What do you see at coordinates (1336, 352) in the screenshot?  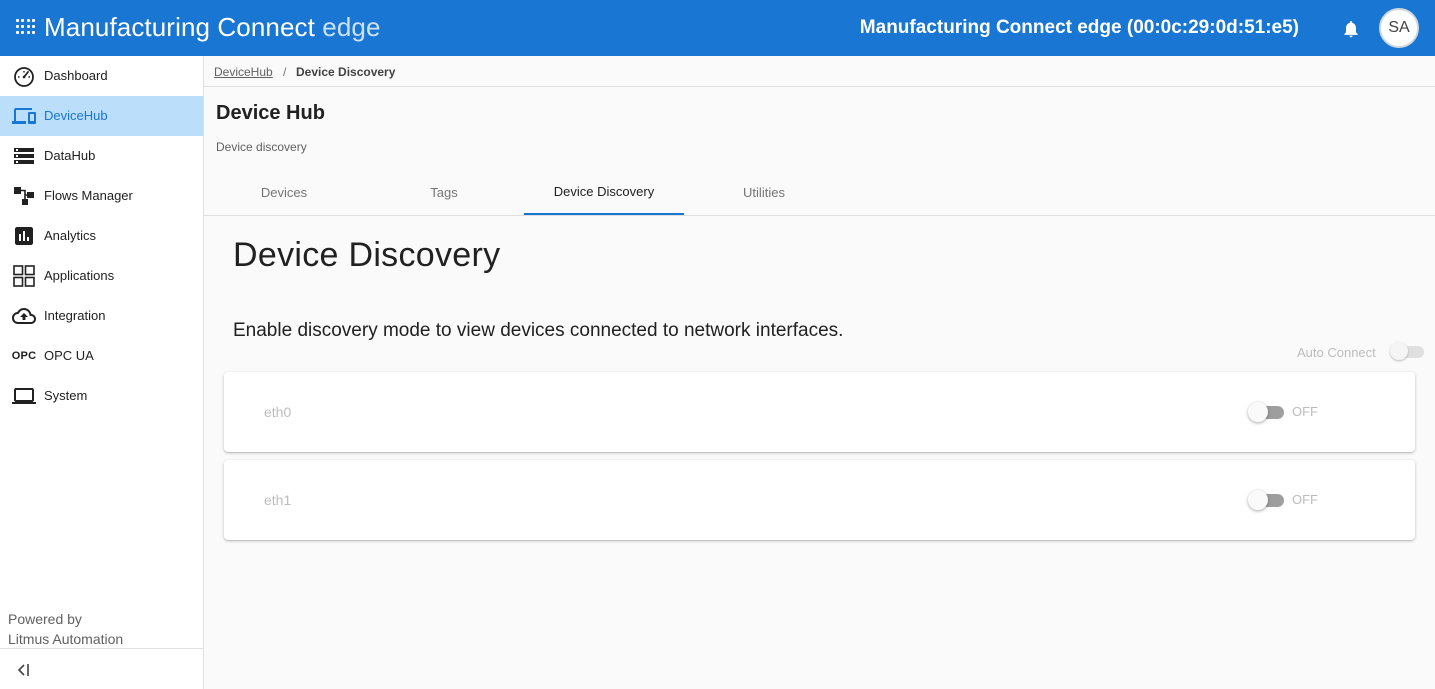 I see `auto-connect-label: Auto Connect` at bounding box center [1336, 352].